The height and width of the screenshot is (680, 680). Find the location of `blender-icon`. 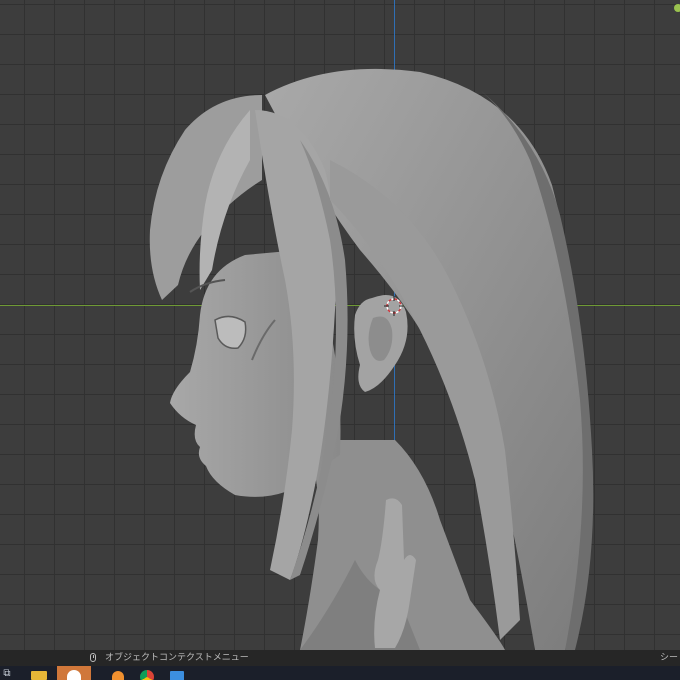

blender-icon is located at coordinates (119, 673).